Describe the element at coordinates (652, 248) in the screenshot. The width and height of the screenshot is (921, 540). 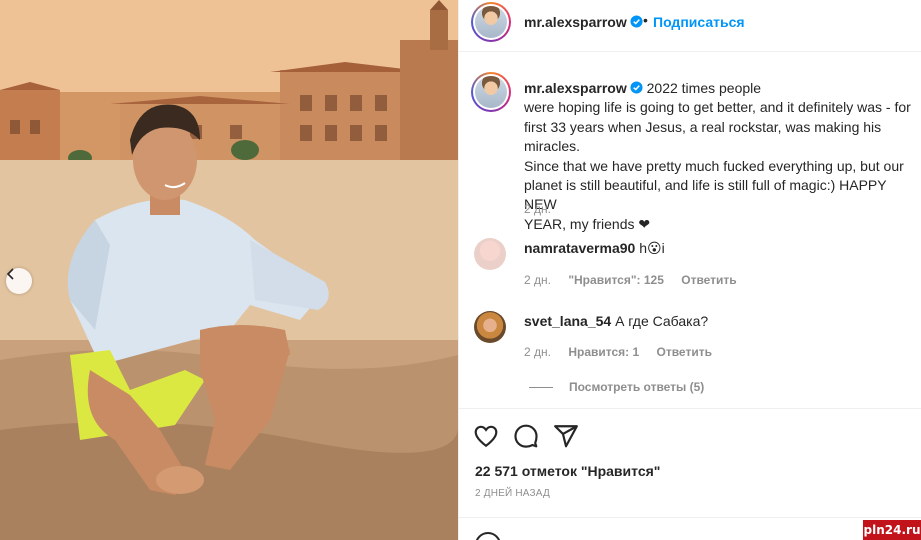
I see `comment-body: h😮i` at that location.